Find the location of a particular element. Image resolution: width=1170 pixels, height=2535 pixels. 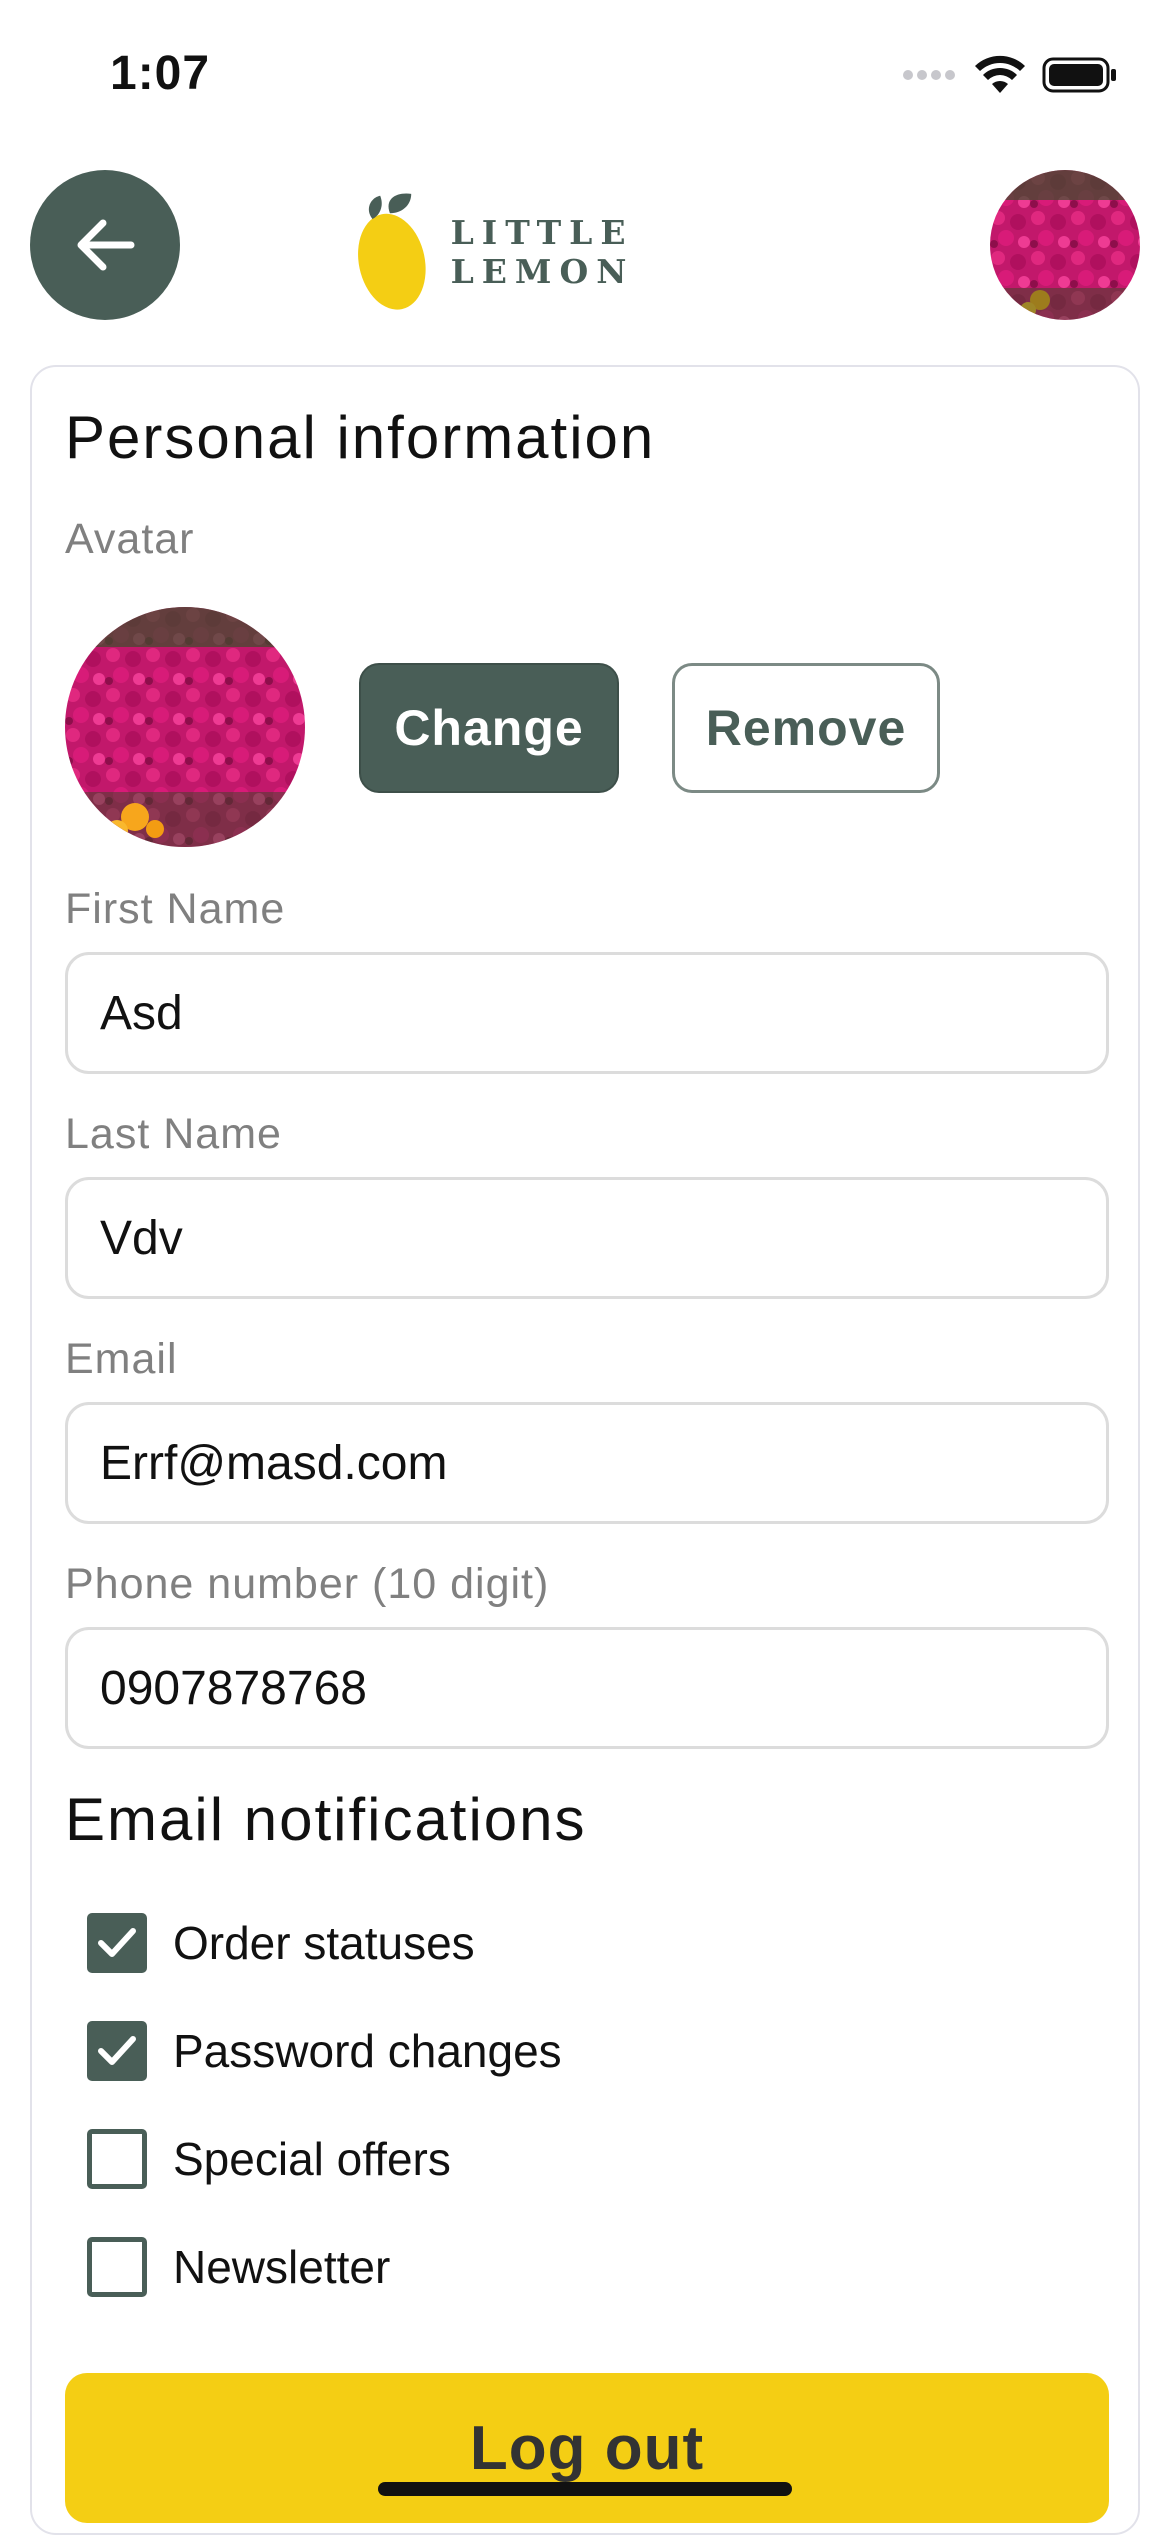

phone-field: 0907878768 is located at coordinates (587, 1688).